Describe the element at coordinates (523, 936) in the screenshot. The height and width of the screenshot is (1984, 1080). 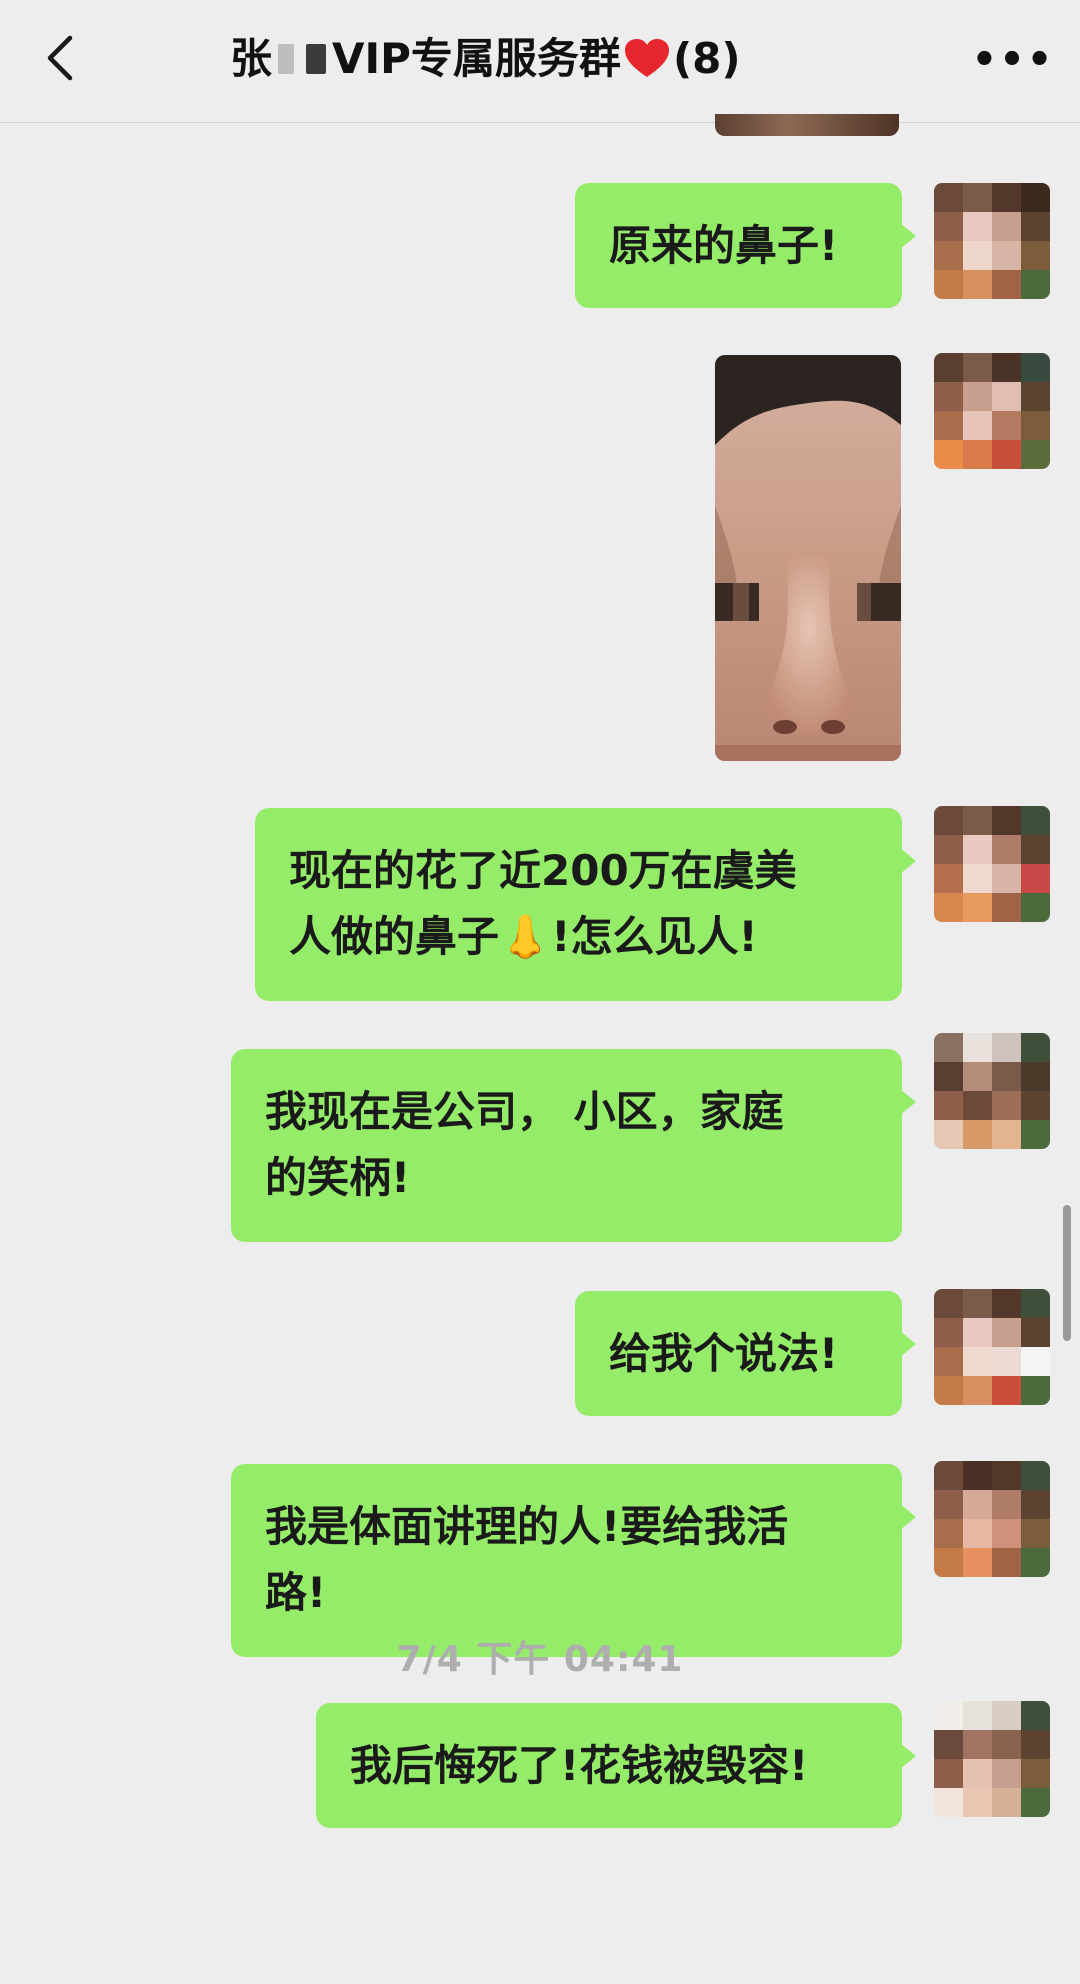
I see `message-text: 人做的鼻子👃!怎么见人!` at that location.